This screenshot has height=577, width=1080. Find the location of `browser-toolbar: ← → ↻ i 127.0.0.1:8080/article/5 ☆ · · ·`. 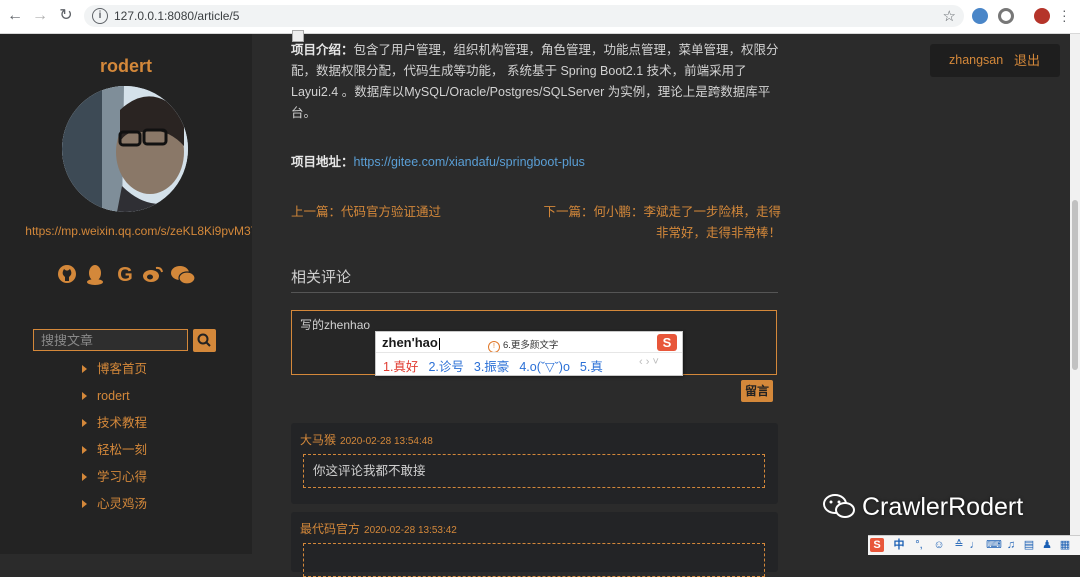

browser-toolbar: ← → ↻ i 127.0.0.1:8080/article/5 ☆ · · · is located at coordinates (540, 17).